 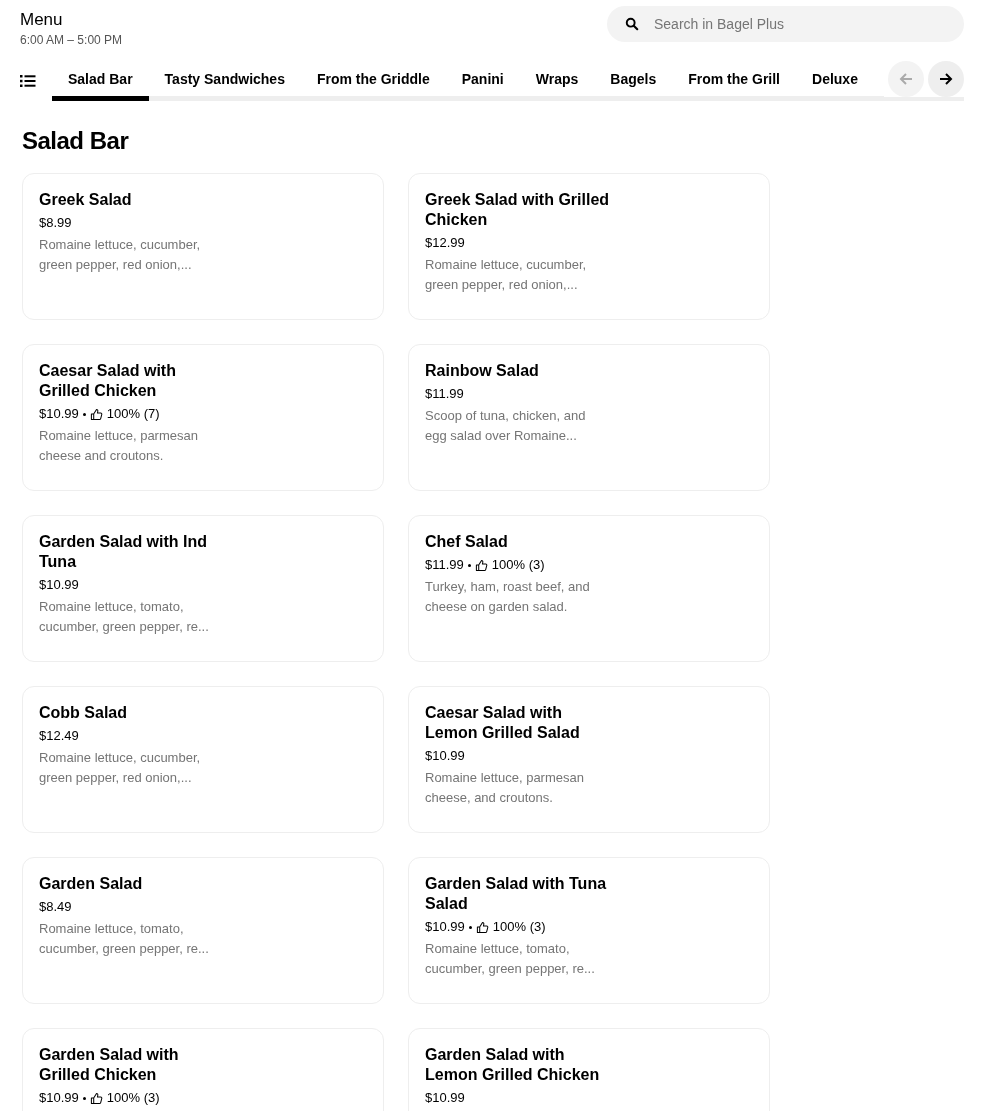 What do you see at coordinates (513, 1065) in the screenshot?
I see `item-name: Garden Salad with Lemon Grilled Chicken` at bounding box center [513, 1065].